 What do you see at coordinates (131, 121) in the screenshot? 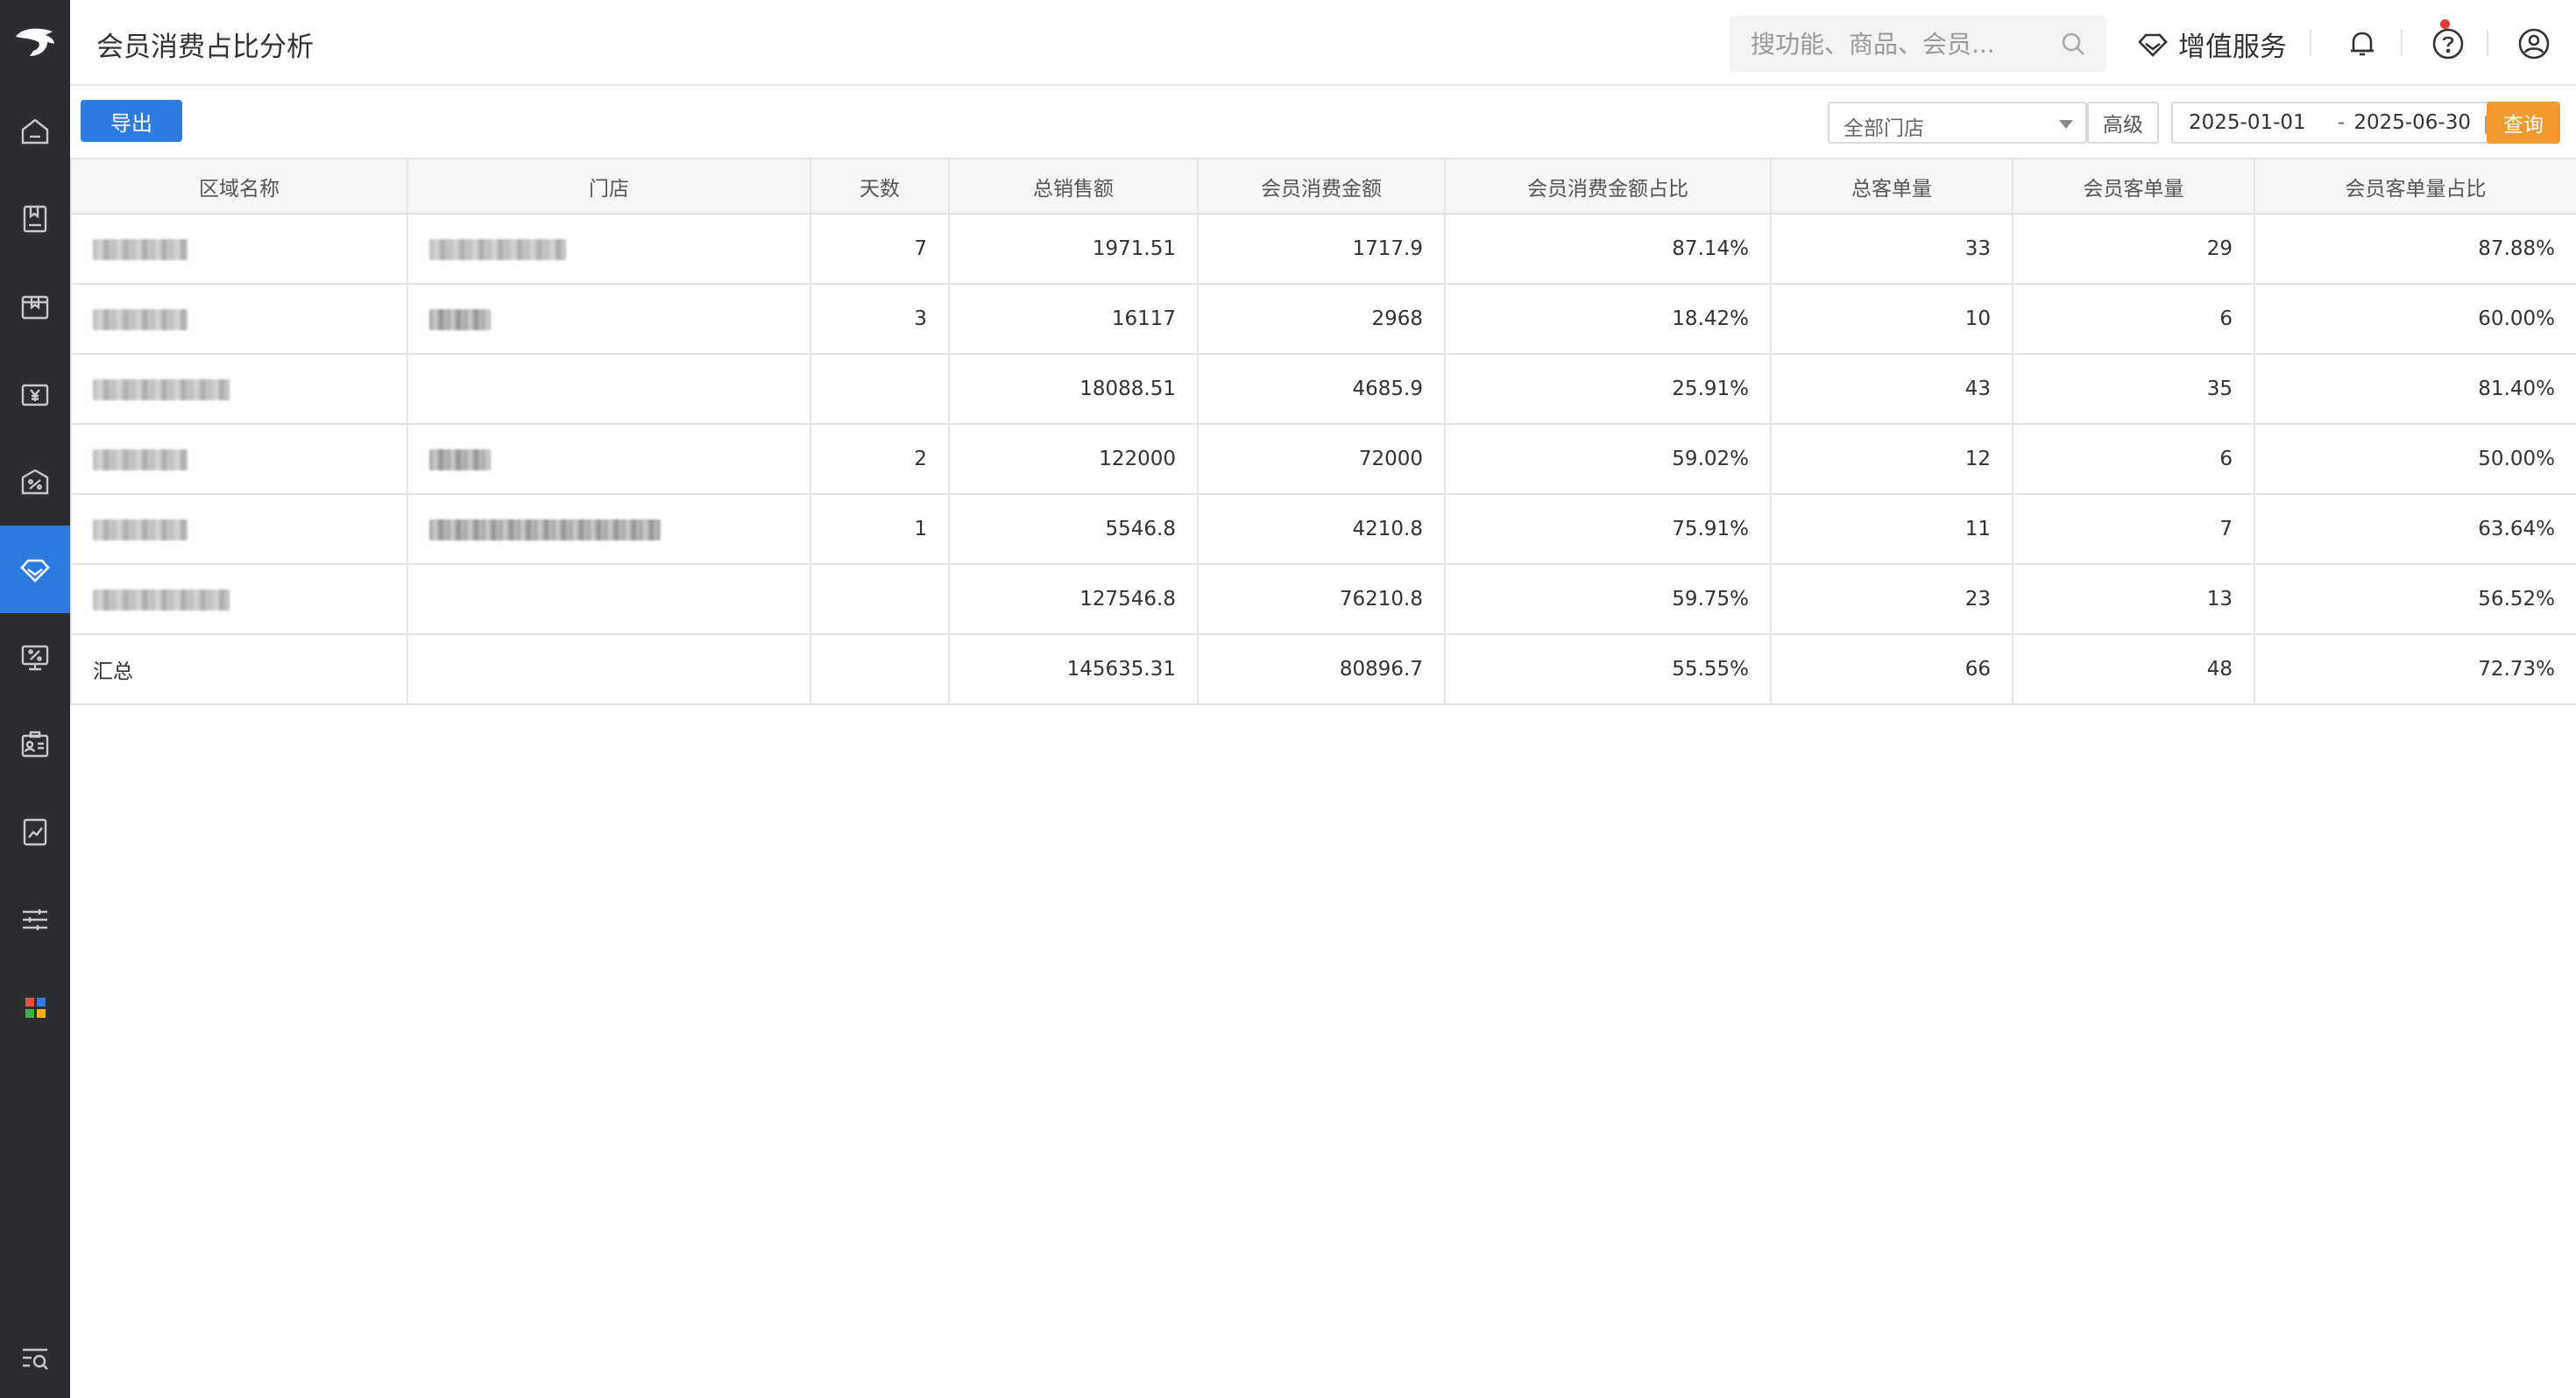
I see `export-button: 导出` at bounding box center [131, 121].